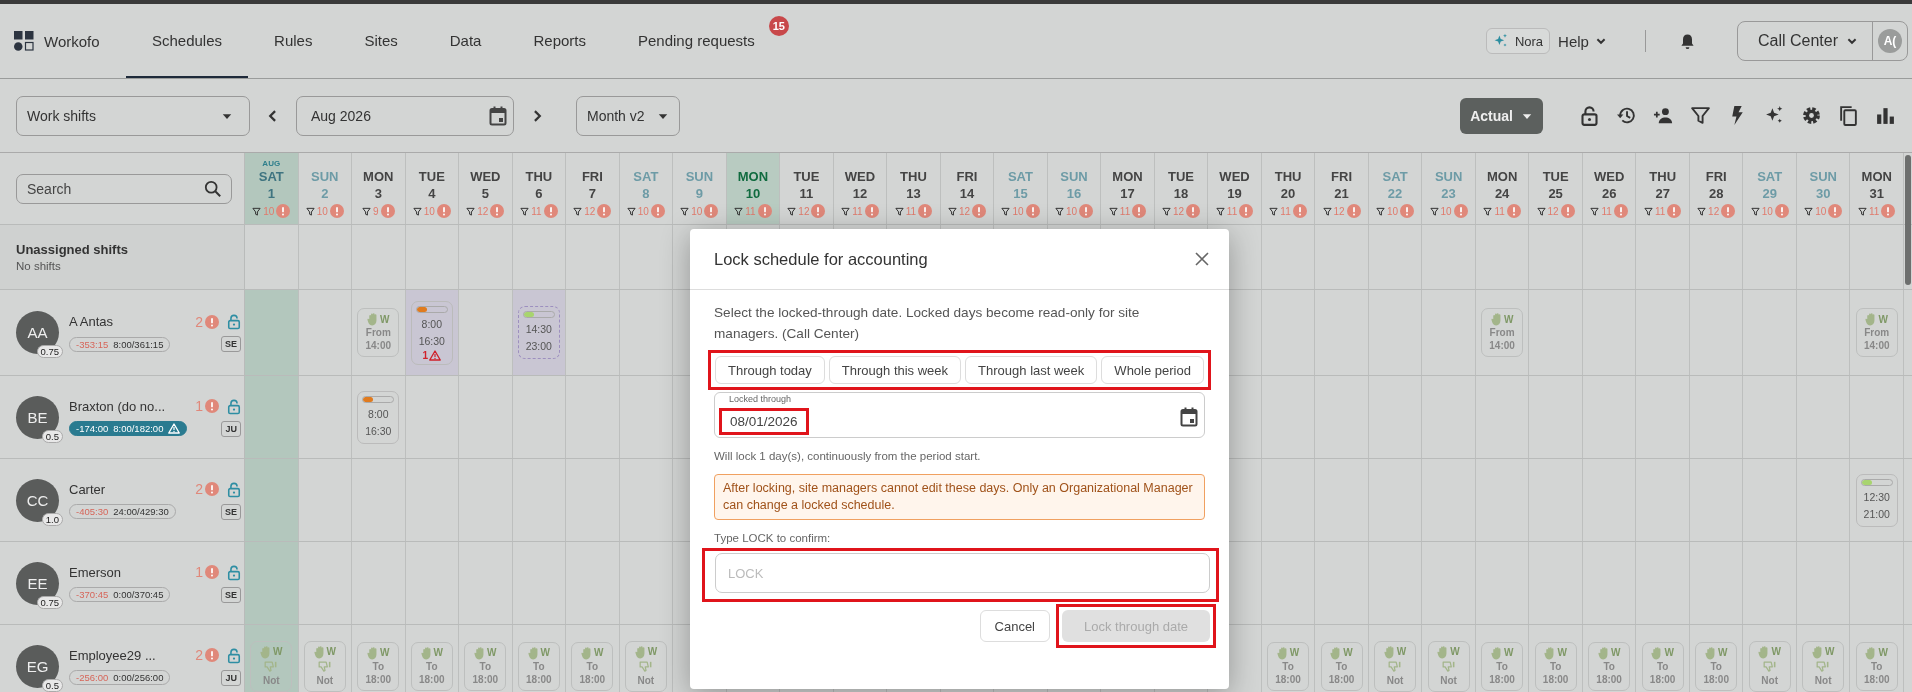 The image size is (1912, 692). What do you see at coordinates (271, 163) in the screenshot?
I see `month-label: AUG` at bounding box center [271, 163].